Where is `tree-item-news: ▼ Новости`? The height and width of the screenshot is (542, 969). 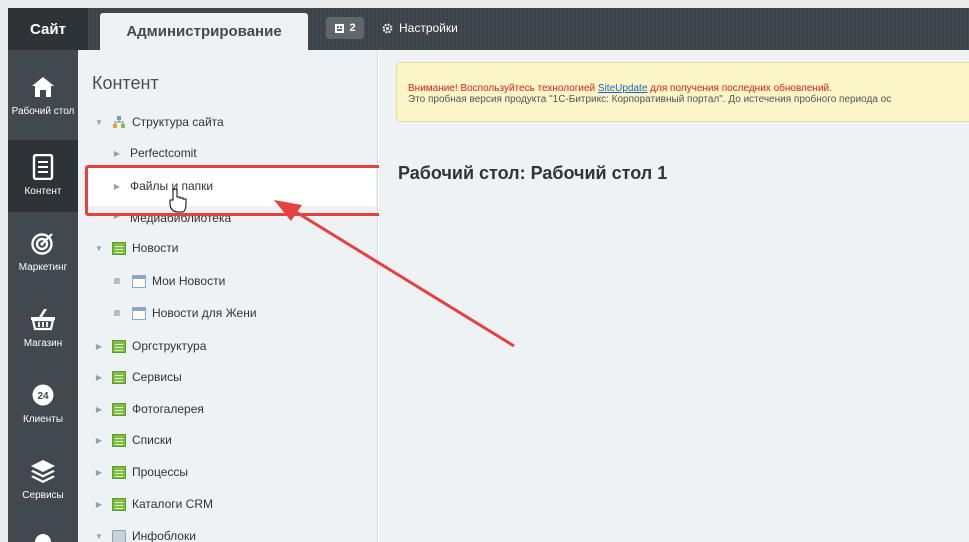
tree-item-news: ▼ Новости is located at coordinates (136, 248).